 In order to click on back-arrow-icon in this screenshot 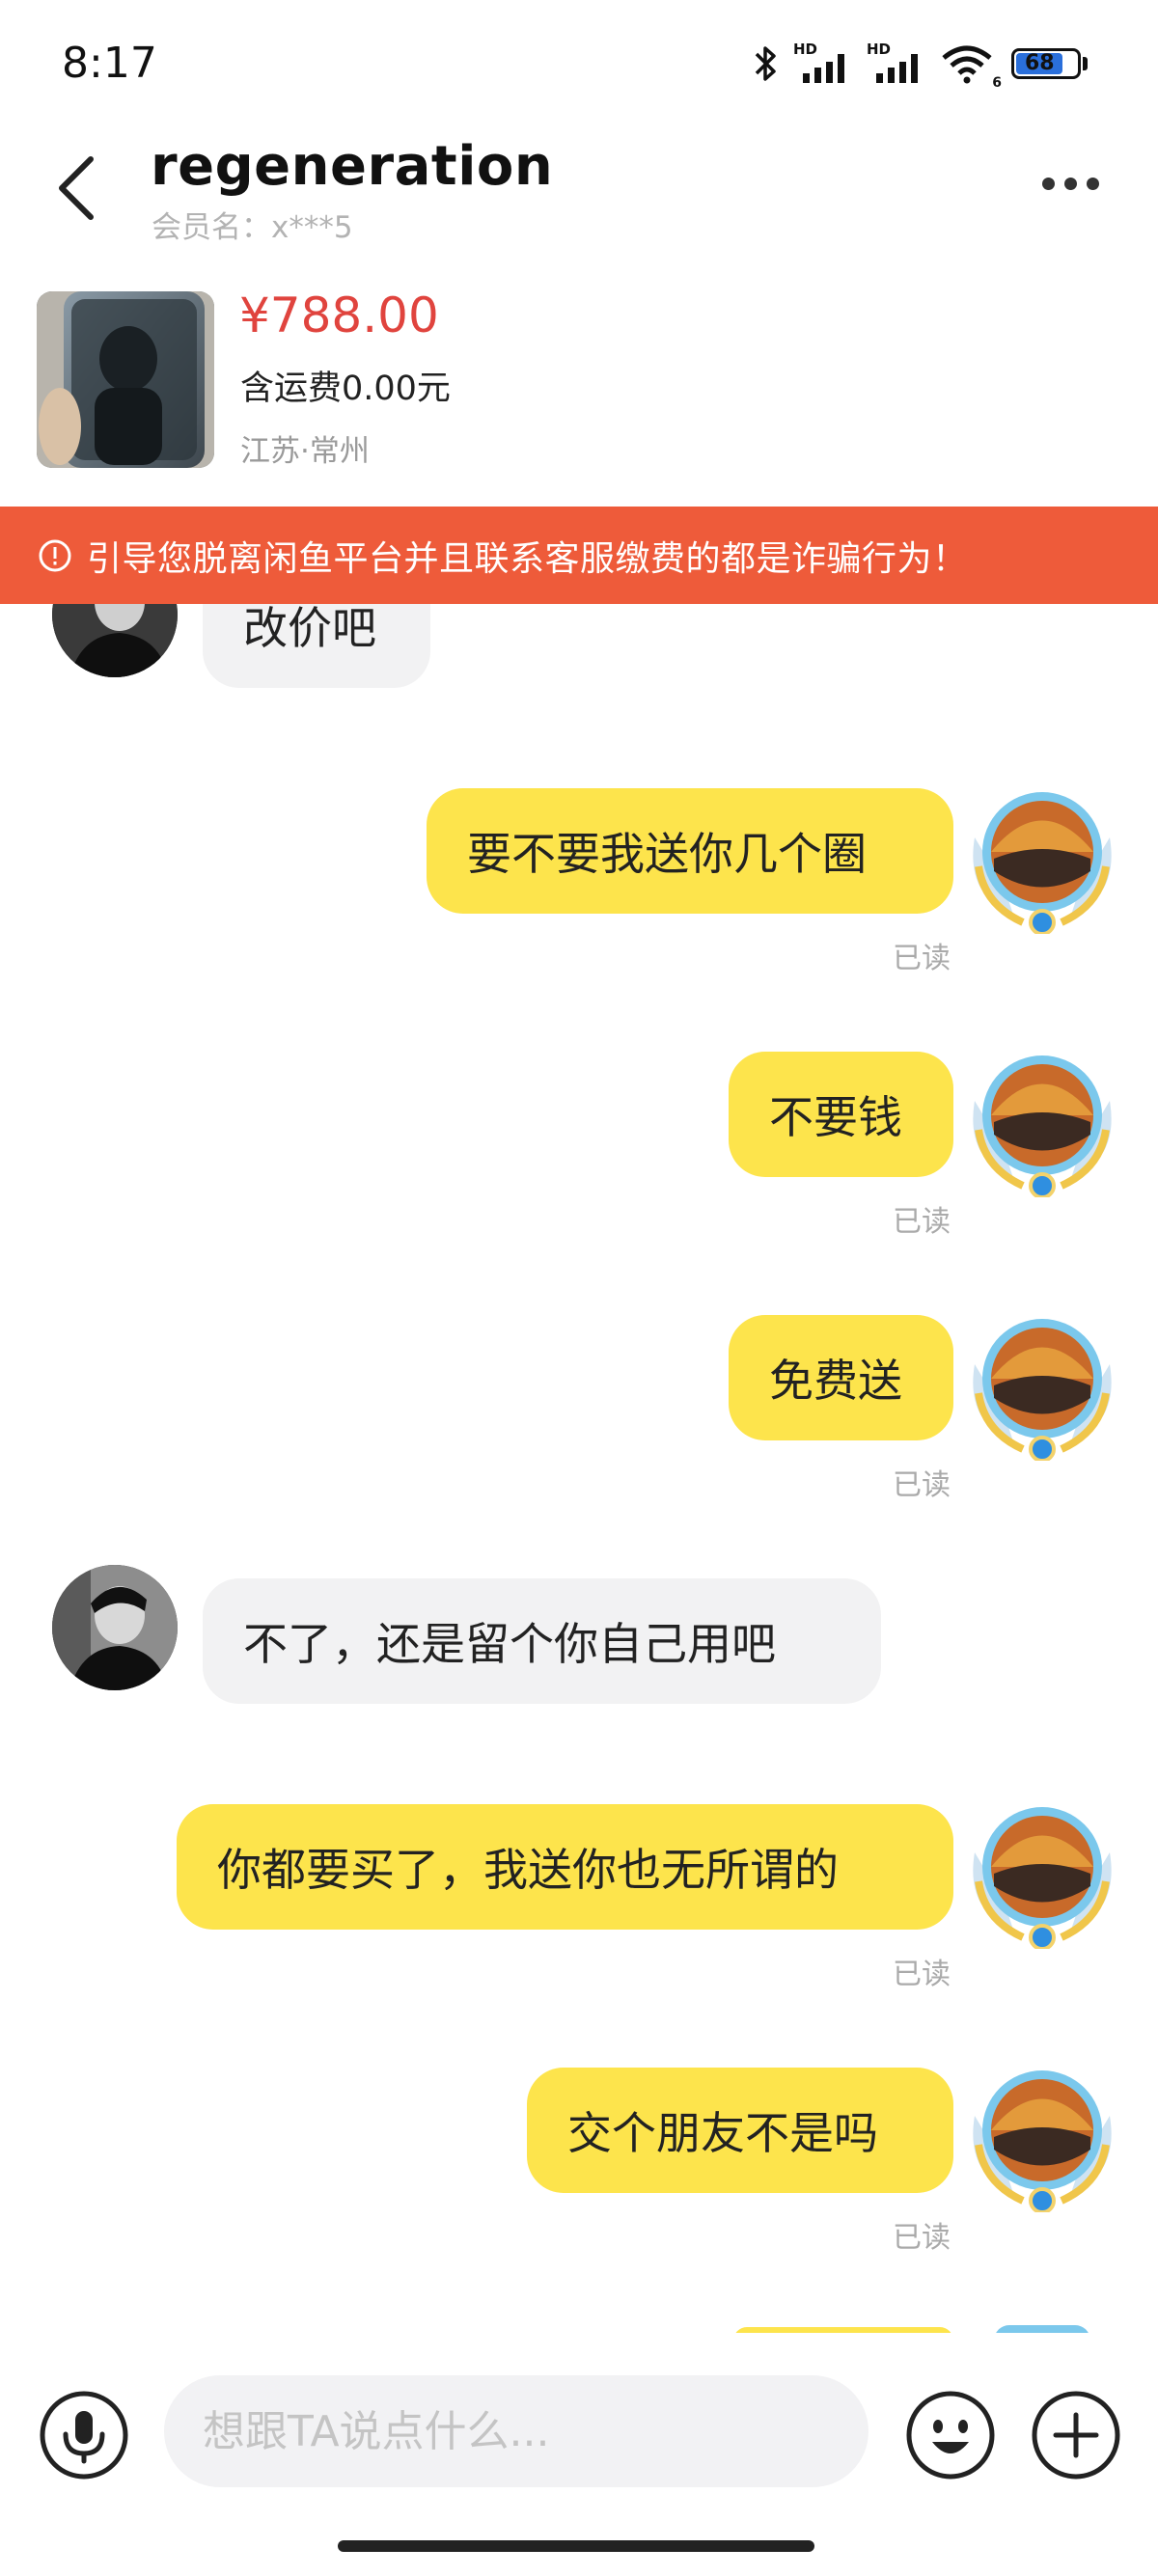, I will do `click(76, 188)`.